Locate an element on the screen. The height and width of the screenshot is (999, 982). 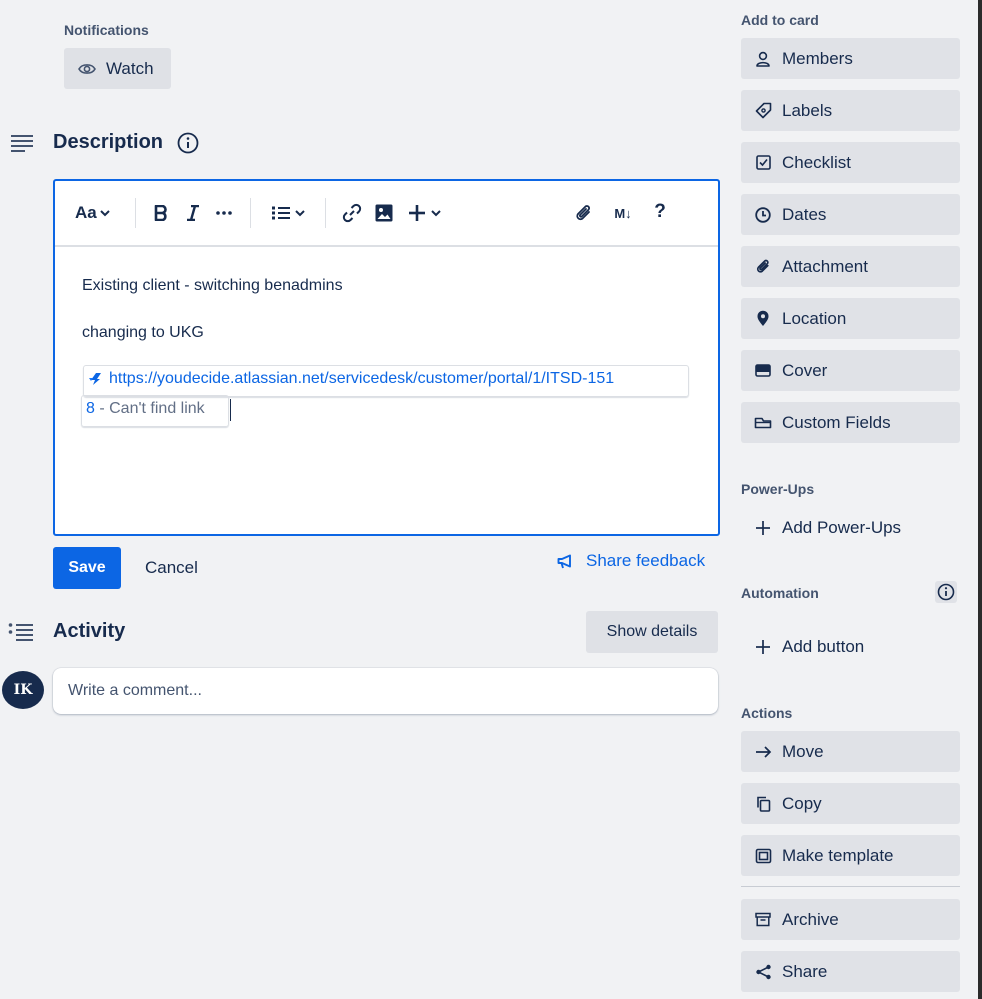
save-button: Save is located at coordinates (87, 568).